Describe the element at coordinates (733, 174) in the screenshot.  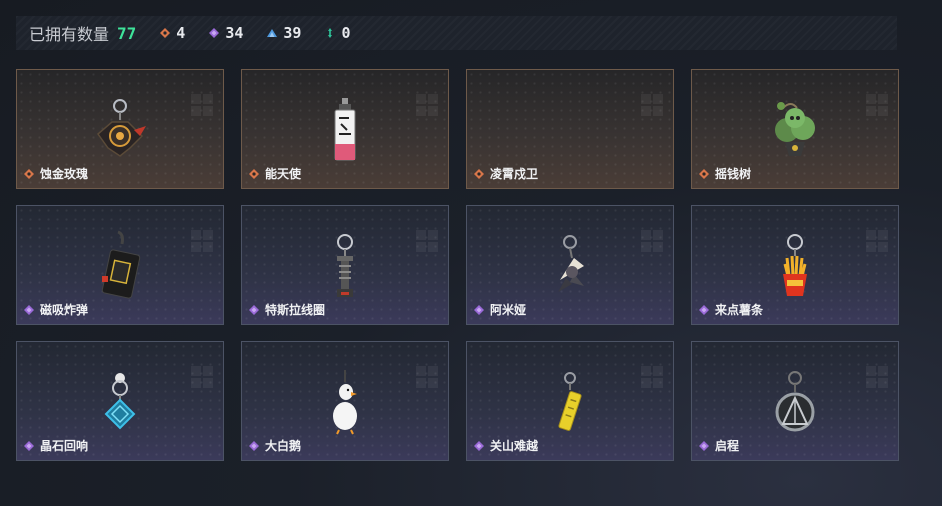
I see `charm-name: 摇钱树` at that location.